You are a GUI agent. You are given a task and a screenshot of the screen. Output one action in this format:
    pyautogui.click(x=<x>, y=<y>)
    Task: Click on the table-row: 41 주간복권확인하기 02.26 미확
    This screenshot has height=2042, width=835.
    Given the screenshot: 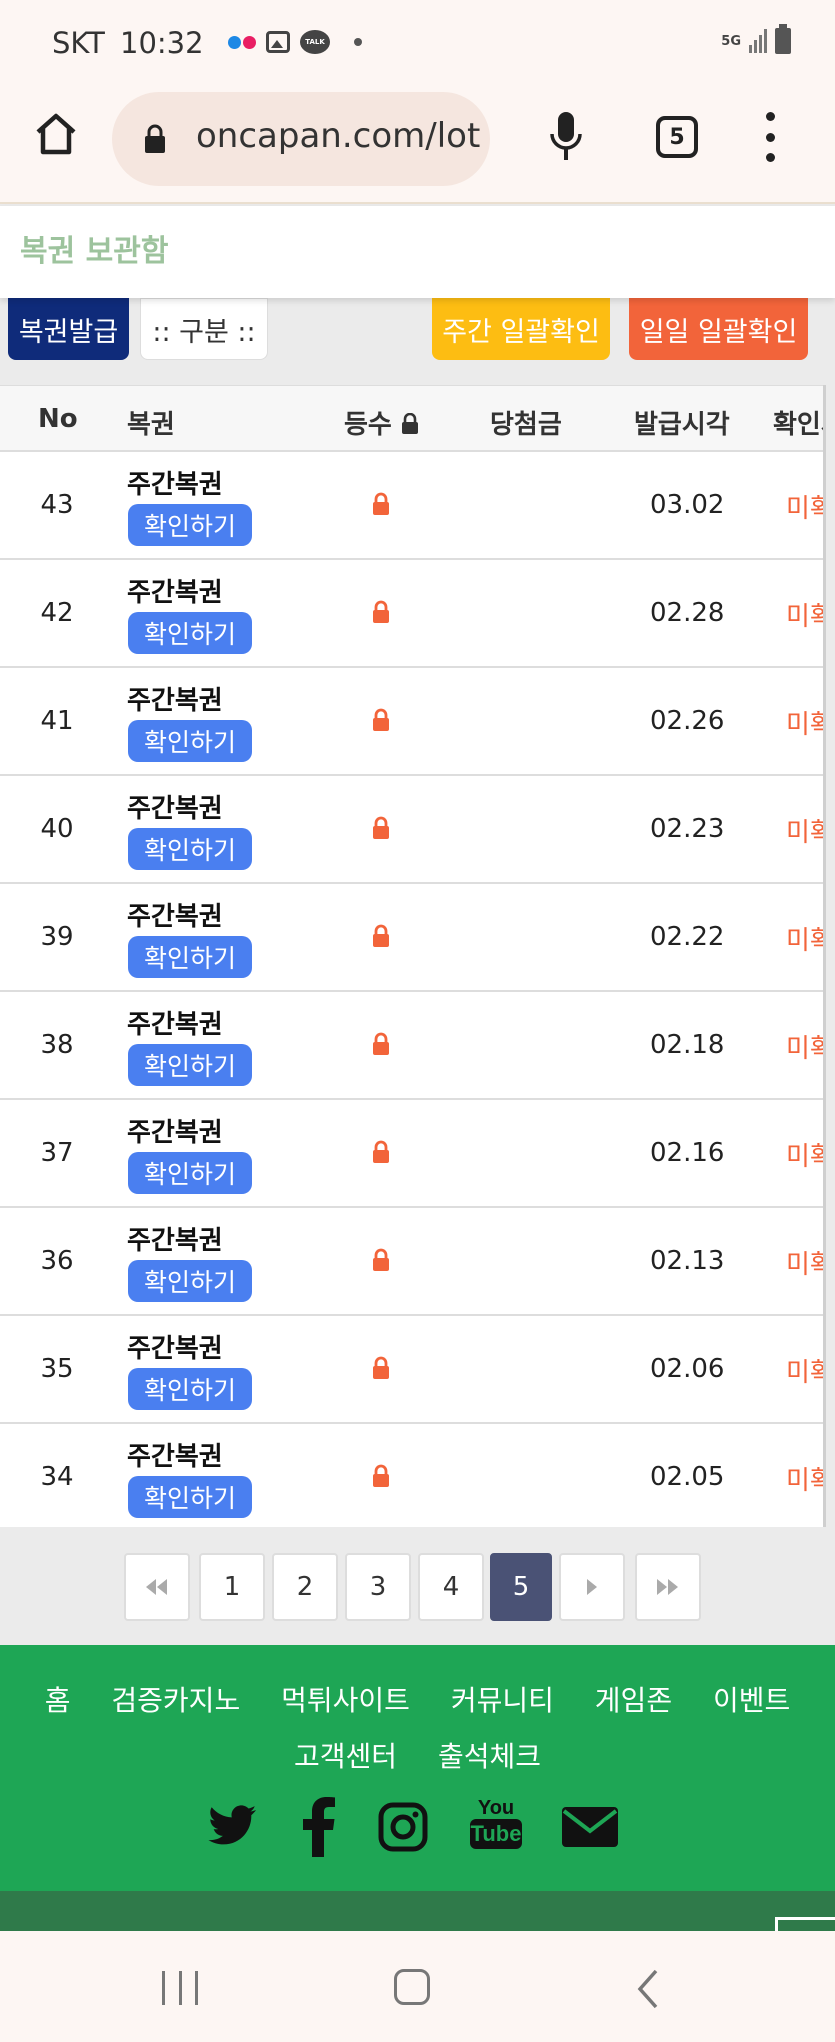 What is the action you would take?
    pyautogui.click(x=411, y=722)
    